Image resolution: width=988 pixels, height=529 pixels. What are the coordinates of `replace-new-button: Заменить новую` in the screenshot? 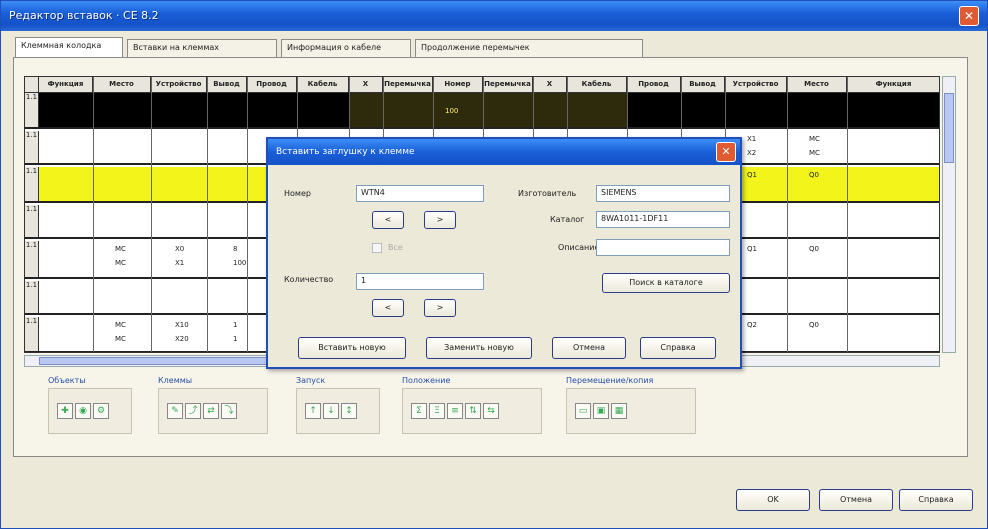 It's located at (479, 348).